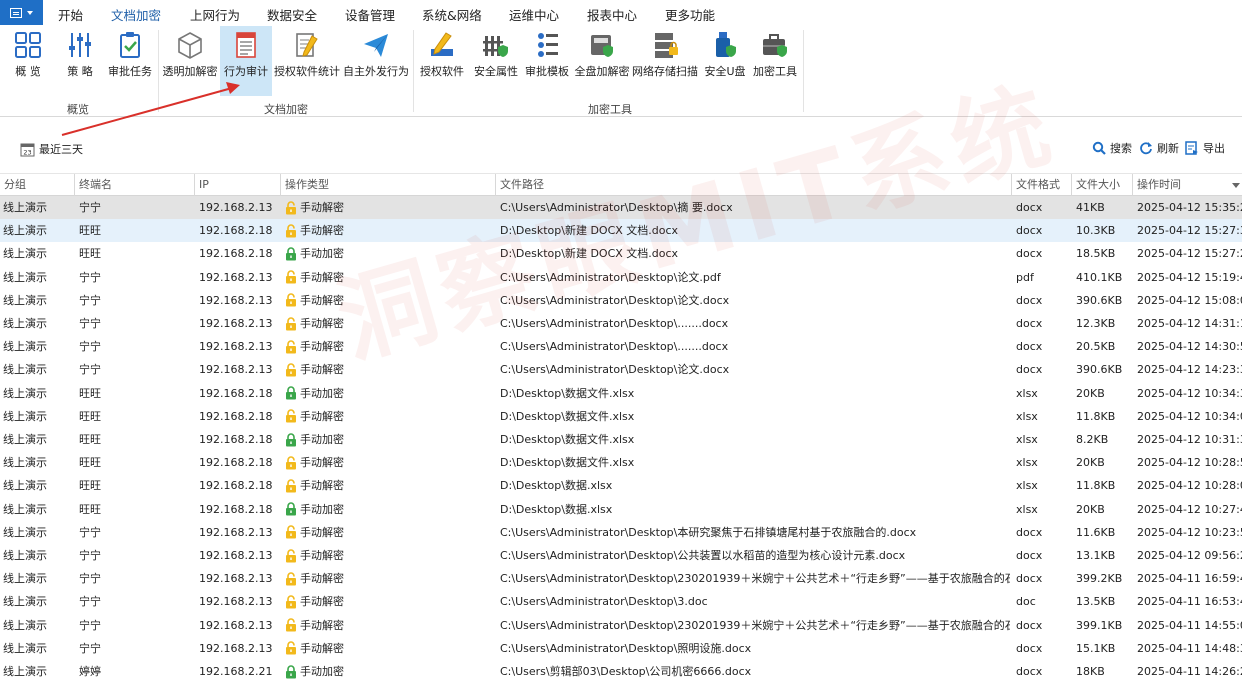  What do you see at coordinates (1096, 648) in the screenshot?
I see `cell-size: 15.1KB` at bounding box center [1096, 648].